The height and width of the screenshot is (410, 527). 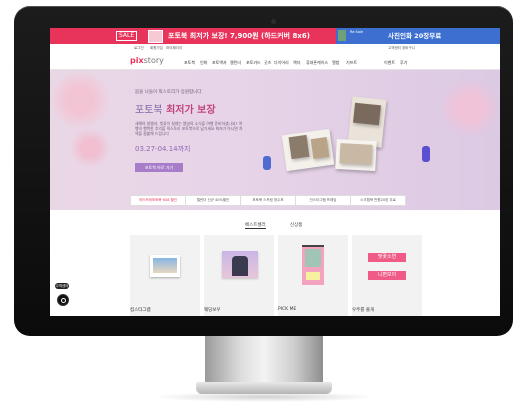 What do you see at coordinates (264, 388) in the screenshot?
I see `monitor-stand-base` at bounding box center [264, 388].